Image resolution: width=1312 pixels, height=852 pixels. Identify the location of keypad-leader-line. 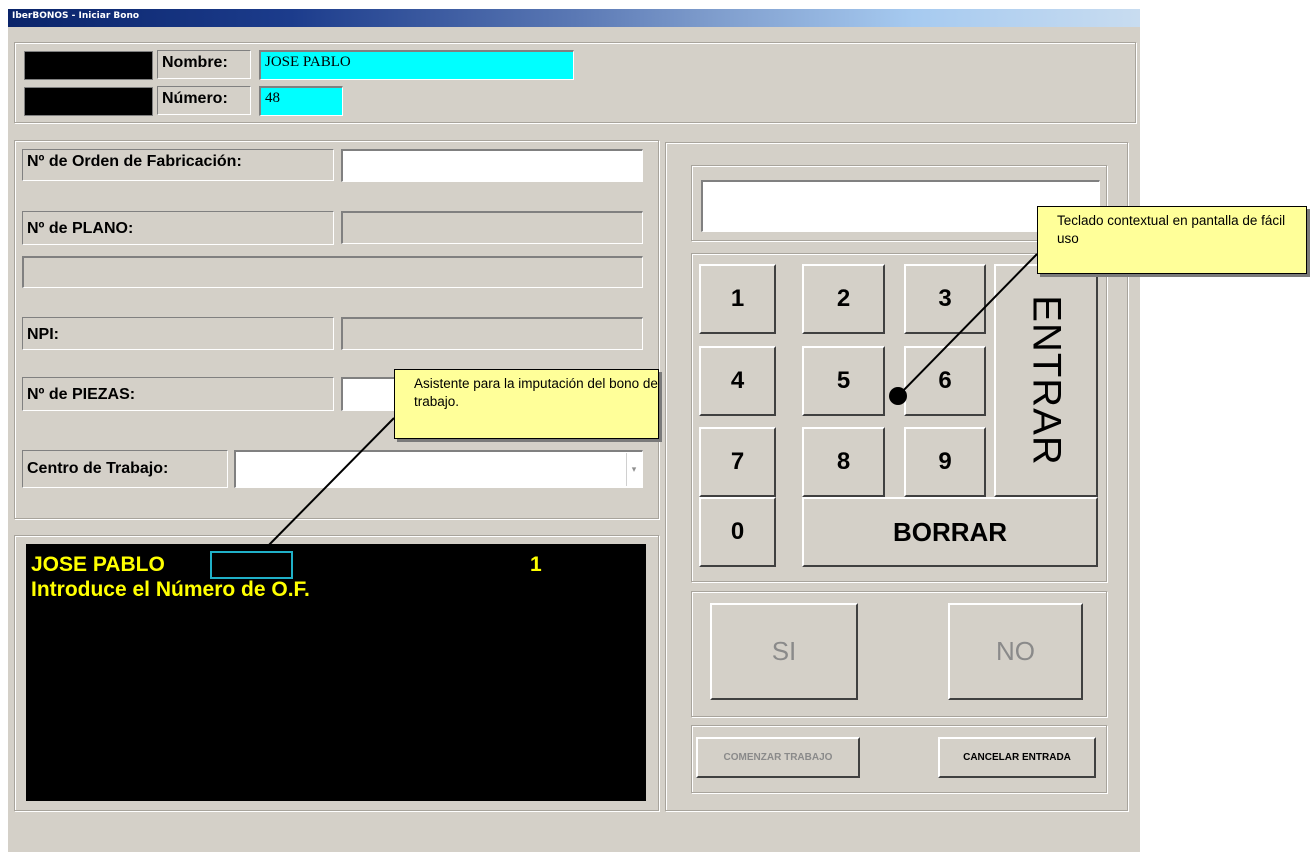
(967, 325).